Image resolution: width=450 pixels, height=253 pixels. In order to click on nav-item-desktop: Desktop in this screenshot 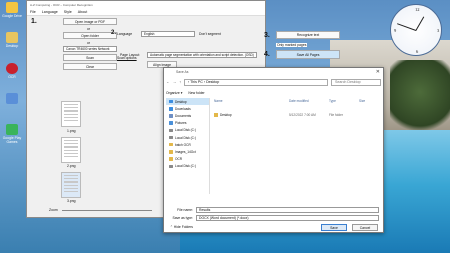, I will do `click(187, 102)`.